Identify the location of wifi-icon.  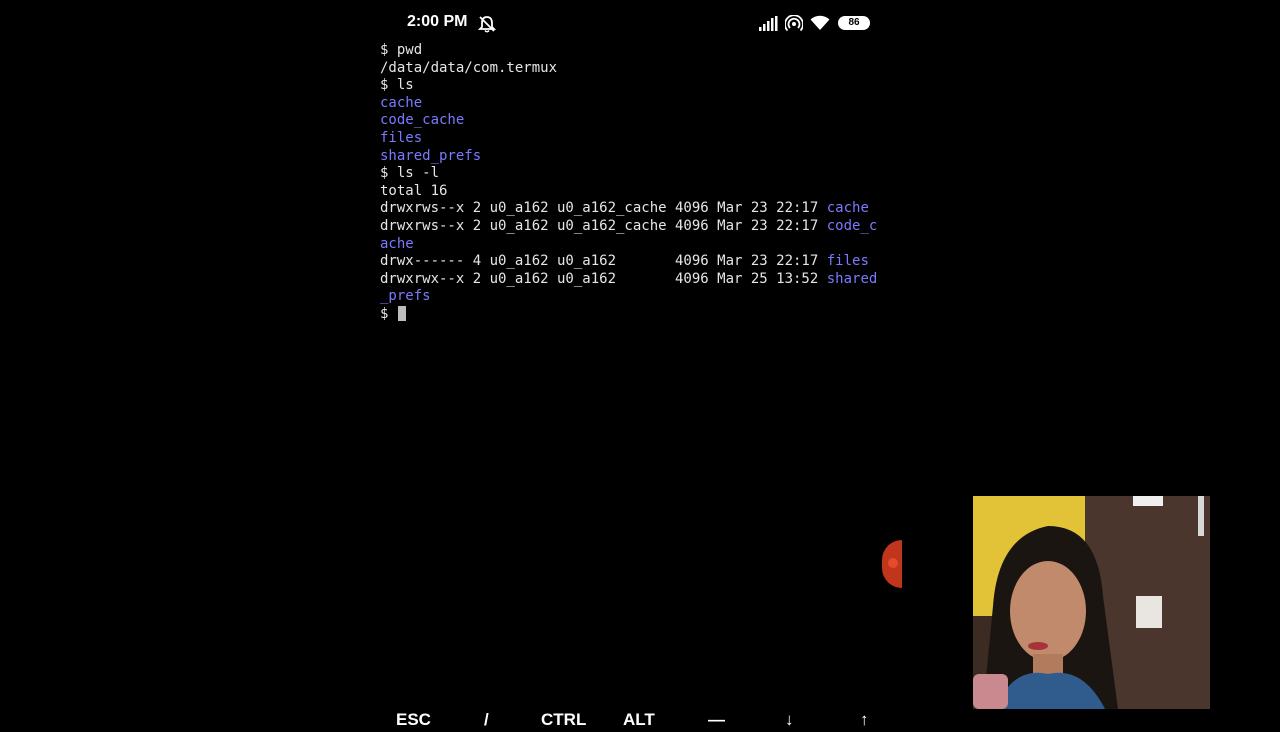
(820, 22).